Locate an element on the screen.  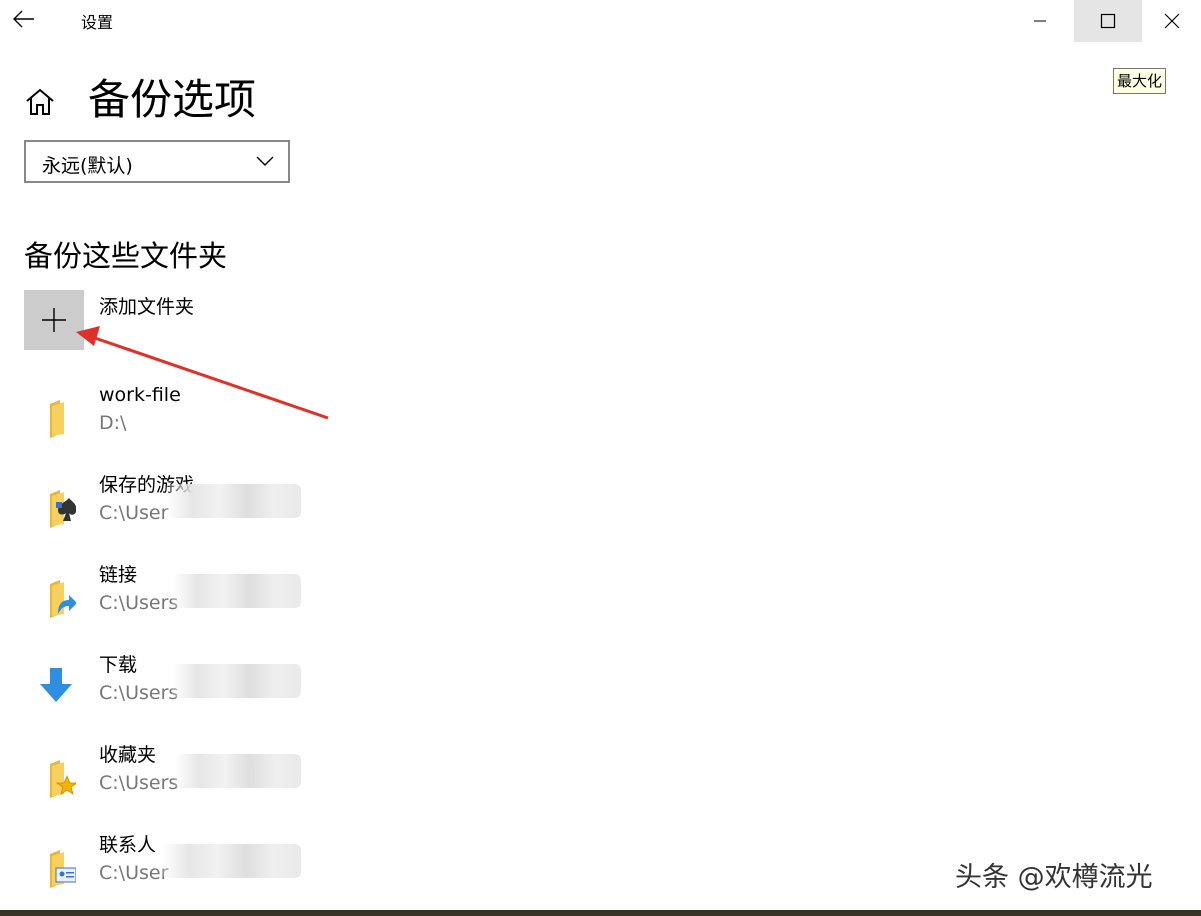
home-button is located at coordinates (40, 102).